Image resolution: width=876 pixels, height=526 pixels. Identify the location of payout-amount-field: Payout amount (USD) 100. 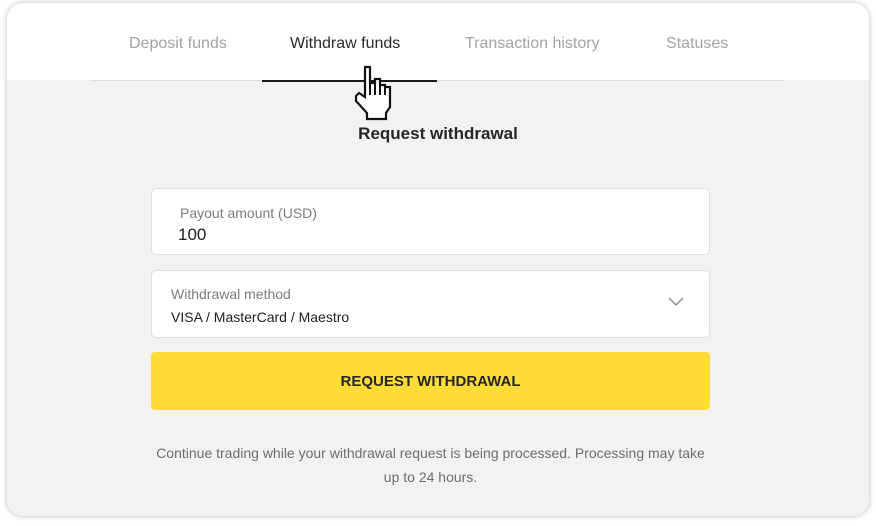
(430, 221).